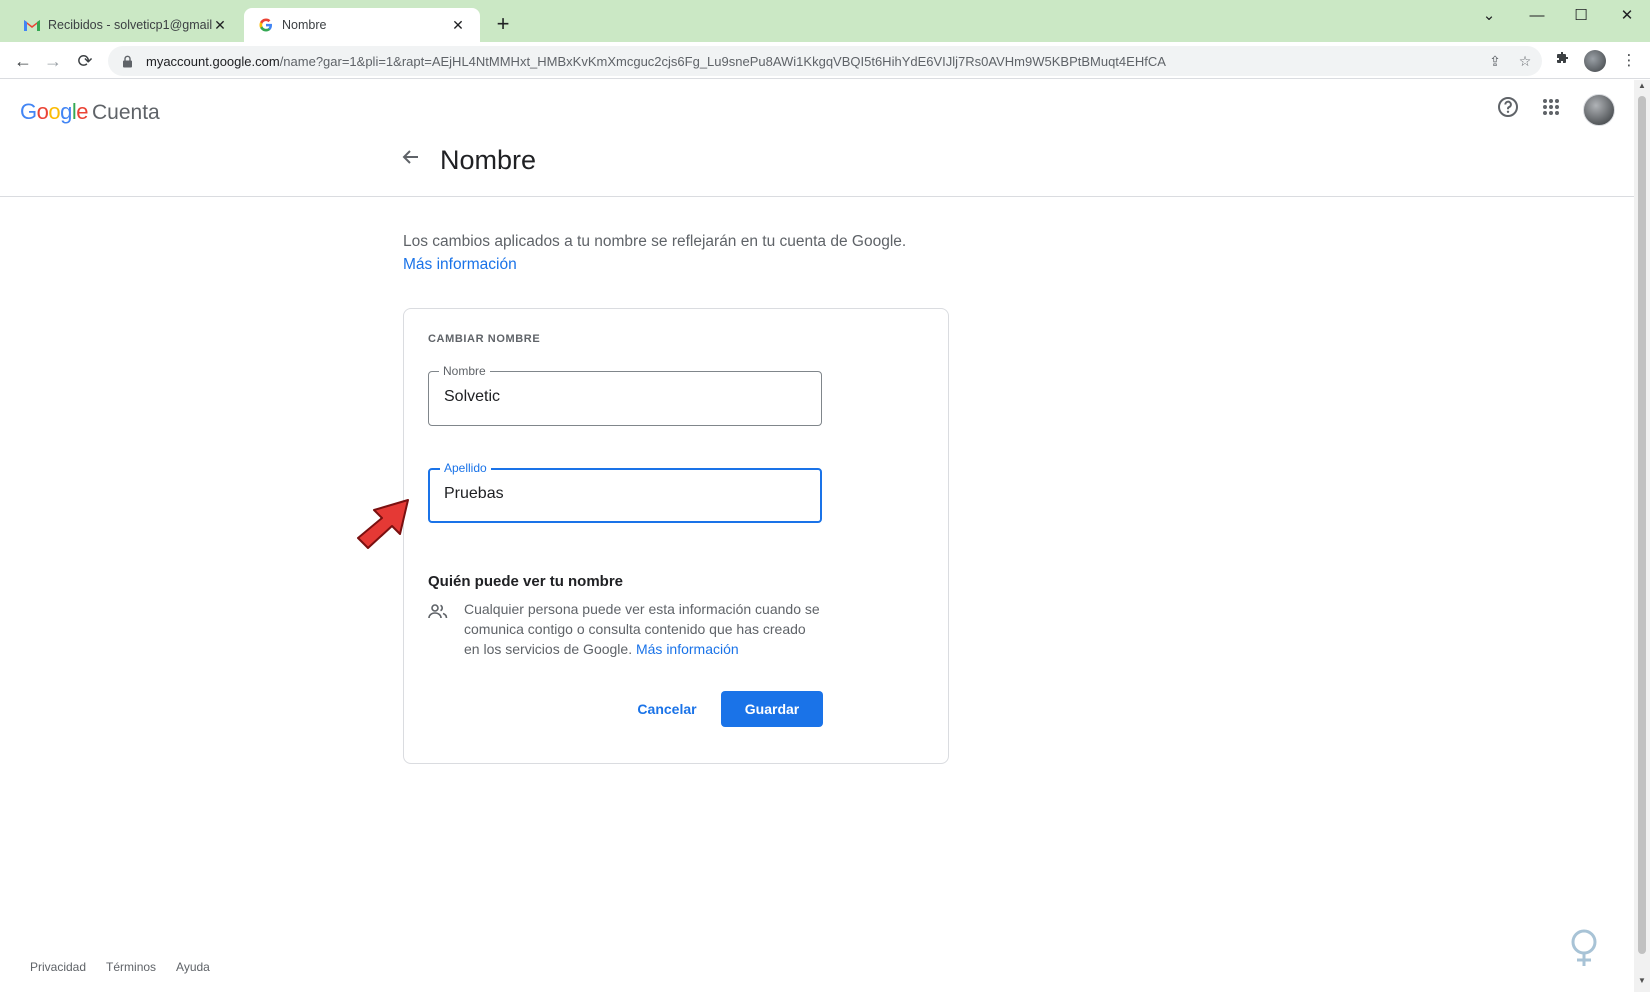 This screenshot has width=1650, height=992. I want to click on reload-icon: ⟳, so click(85, 61).